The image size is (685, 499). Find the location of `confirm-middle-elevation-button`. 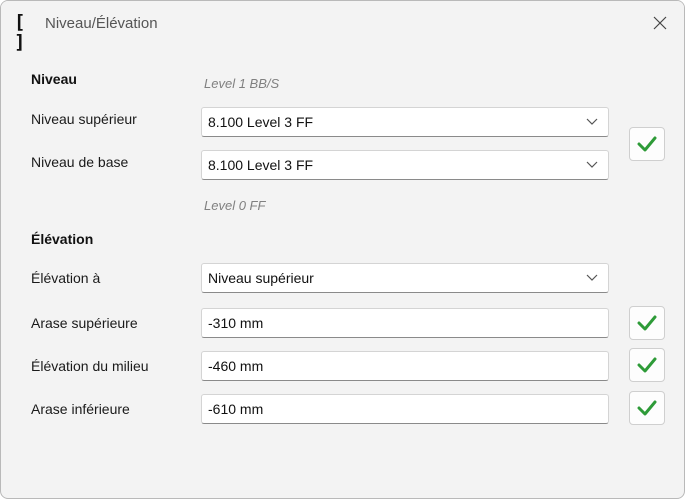

confirm-middle-elevation-button is located at coordinates (647, 365).